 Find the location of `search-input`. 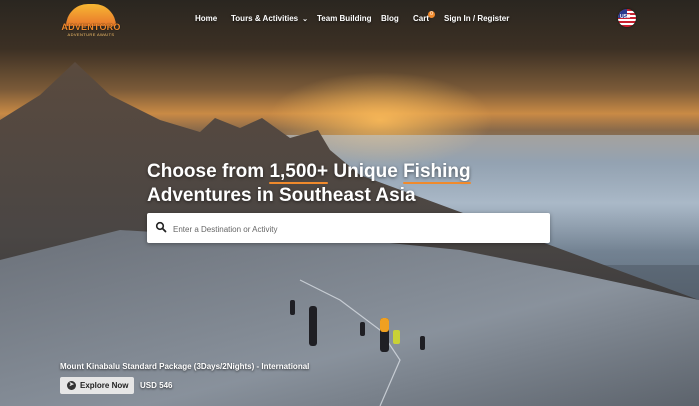

search-input is located at coordinates (358, 229).